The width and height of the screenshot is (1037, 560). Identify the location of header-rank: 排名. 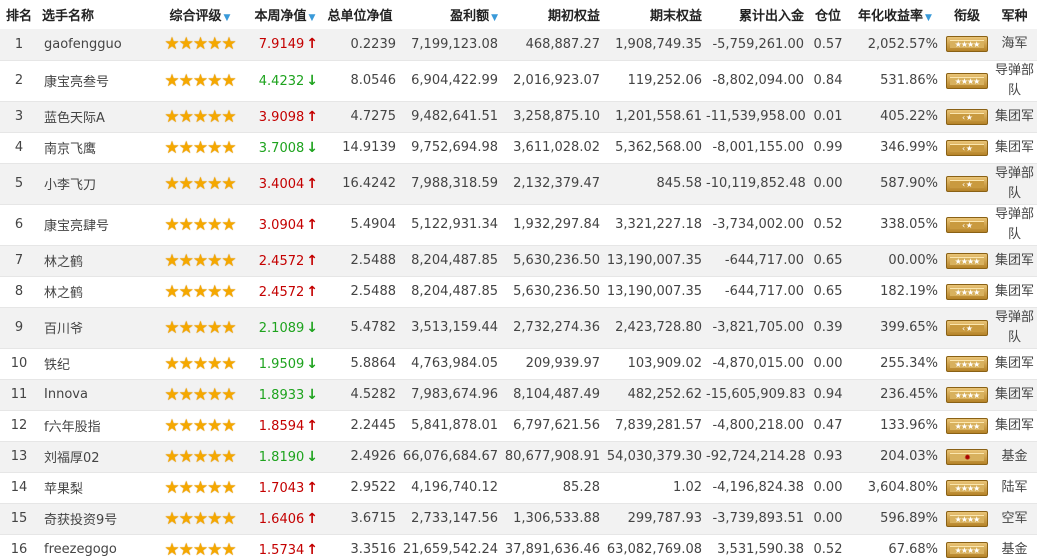
(18, 16).